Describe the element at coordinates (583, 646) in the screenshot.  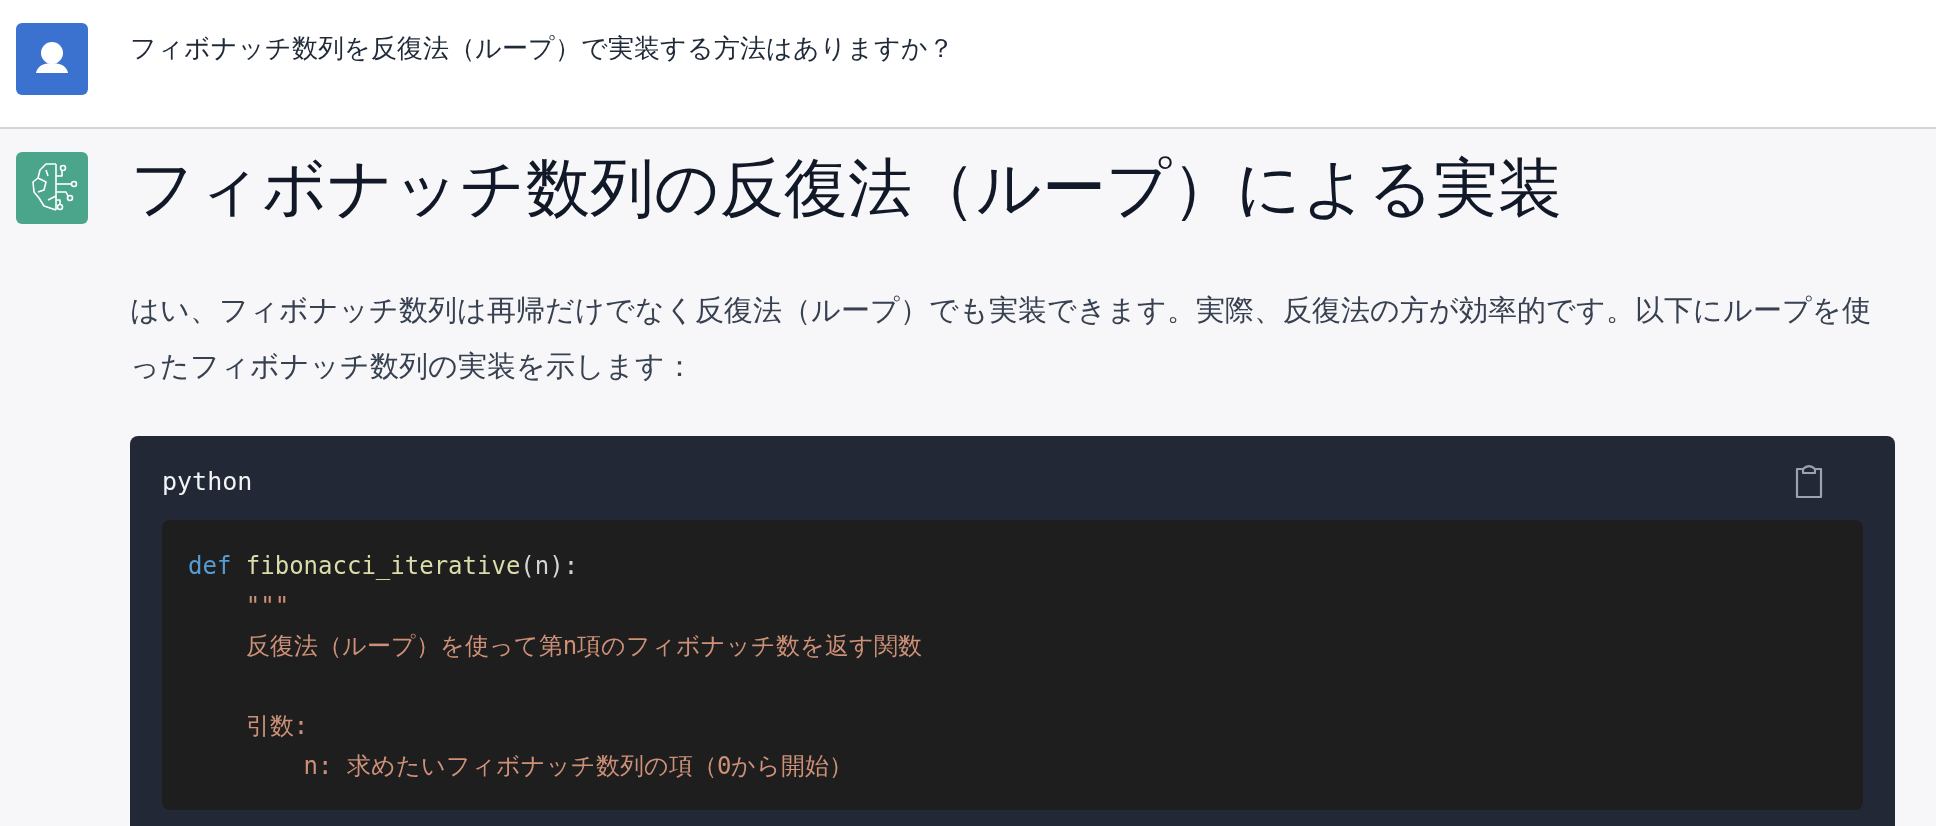
I see `code-line: 反復法（ループ）を使って第n項のフィボナッチ数を返す関数` at that location.